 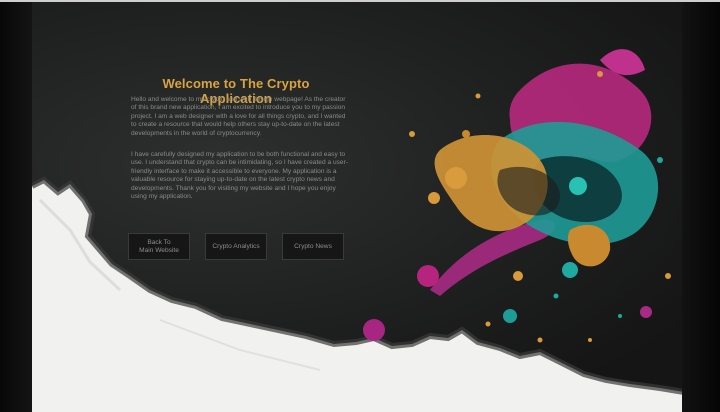 What do you see at coordinates (16, 206) in the screenshot?
I see `viewport-edge-left` at bounding box center [16, 206].